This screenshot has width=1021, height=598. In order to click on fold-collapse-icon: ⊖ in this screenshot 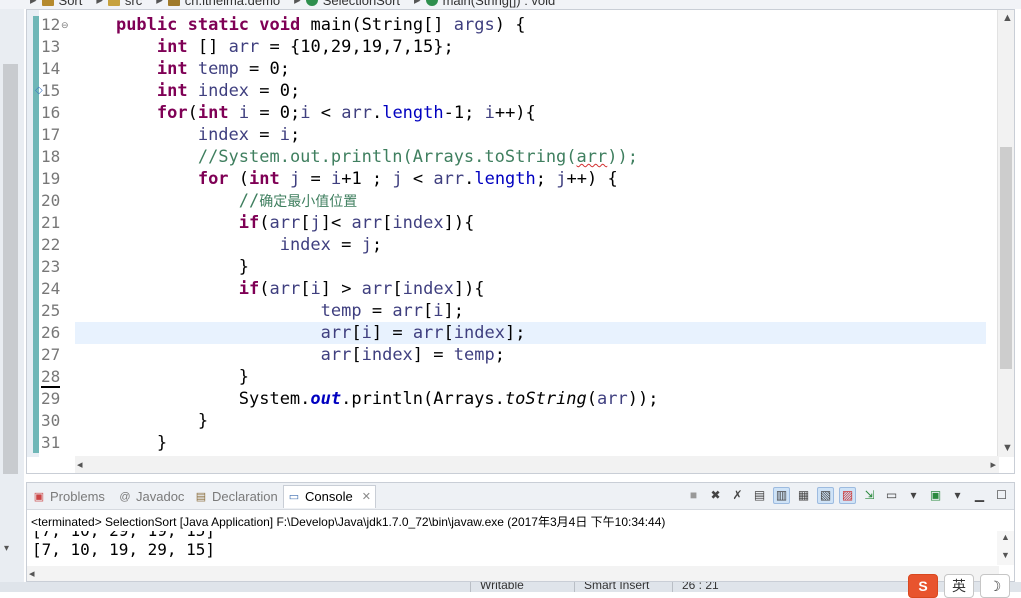, I will do `click(65, 25)`.